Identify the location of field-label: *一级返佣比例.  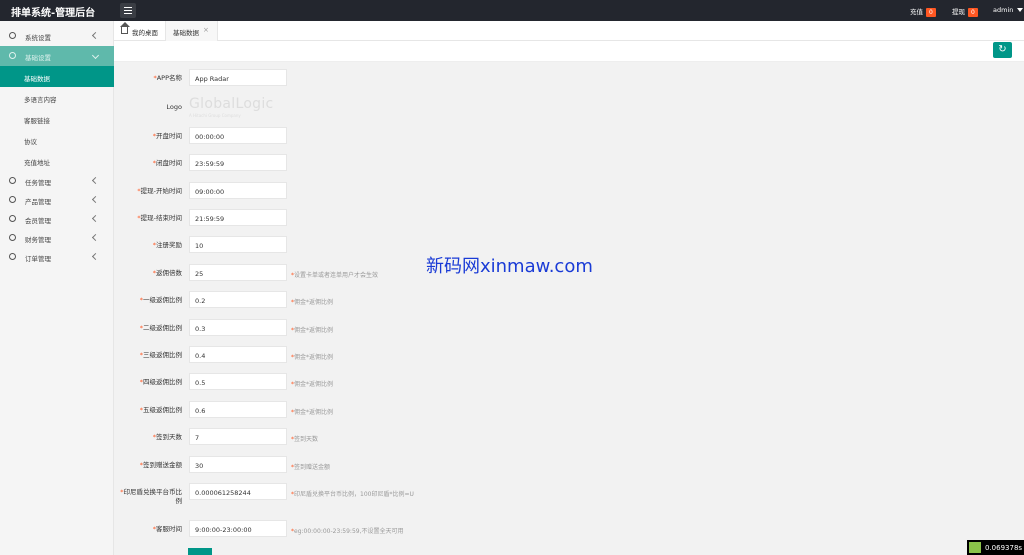
(148, 300).